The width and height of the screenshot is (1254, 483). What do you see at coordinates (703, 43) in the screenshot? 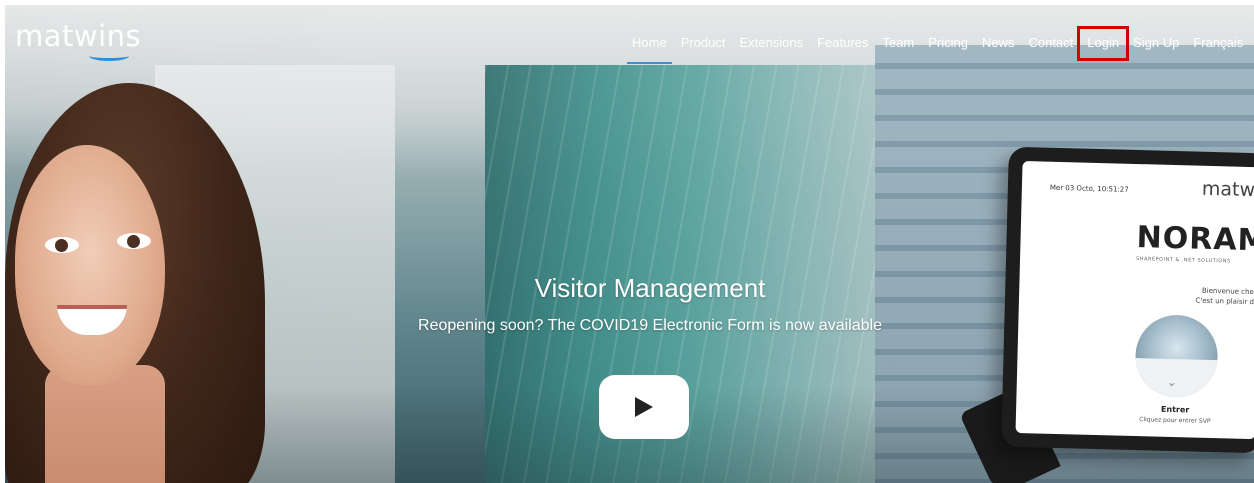
I see `nav-product: Product` at bounding box center [703, 43].